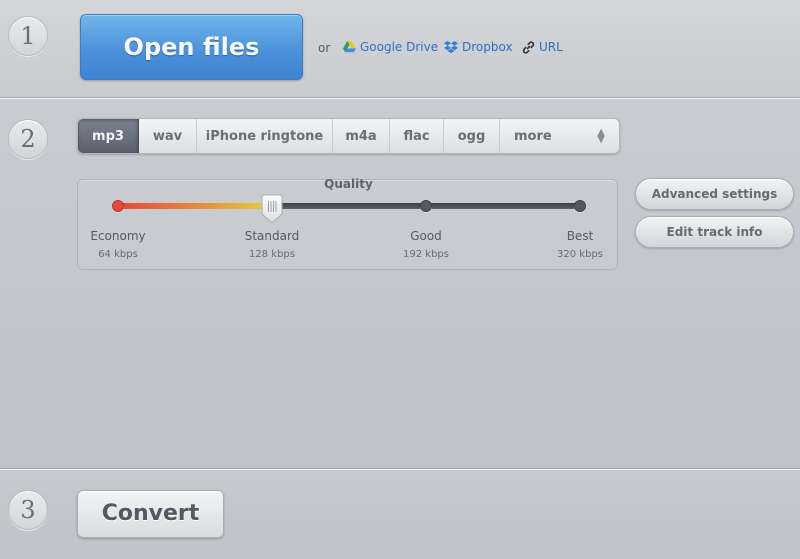  What do you see at coordinates (324, 48) in the screenshot?
I see `or-label: or` at bounding box center [324, 48].